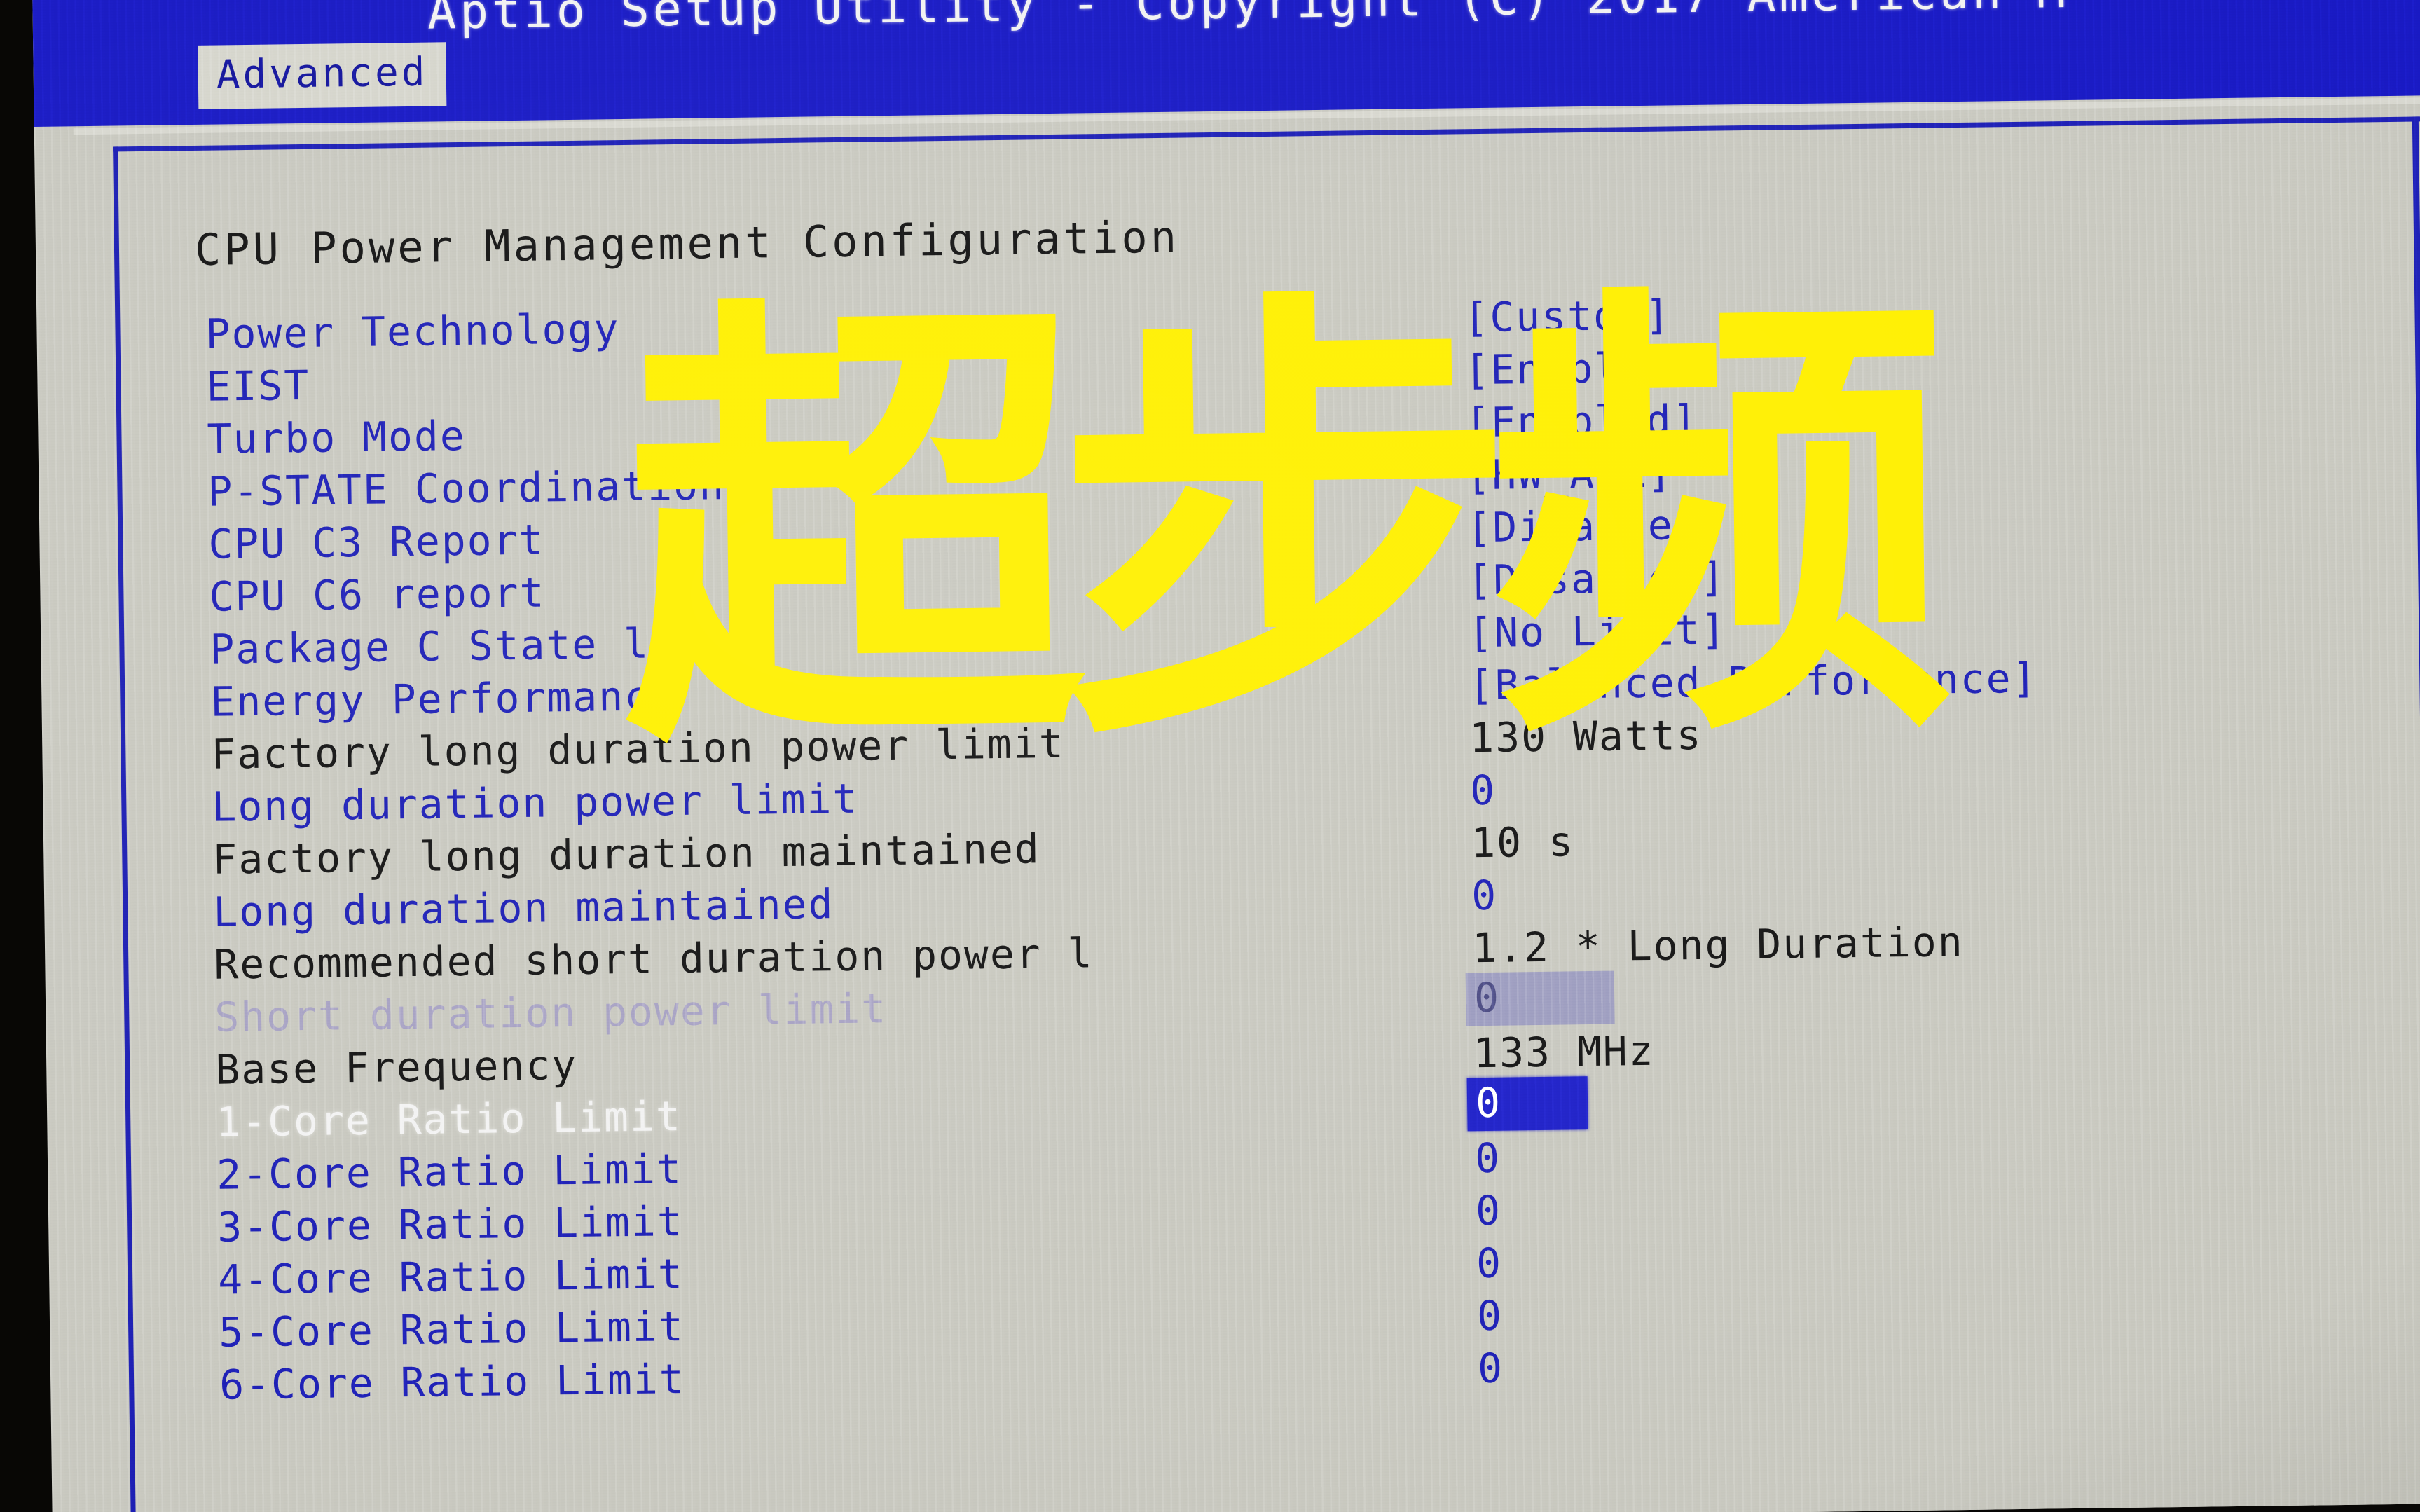 The width and height of the screenshot is (2420, 1512). What do you see at coordinates (451, 1329) in the screenshot?
I see `setting-label: 5-Core Ratio Limit` at bounding box center [451, 1329].